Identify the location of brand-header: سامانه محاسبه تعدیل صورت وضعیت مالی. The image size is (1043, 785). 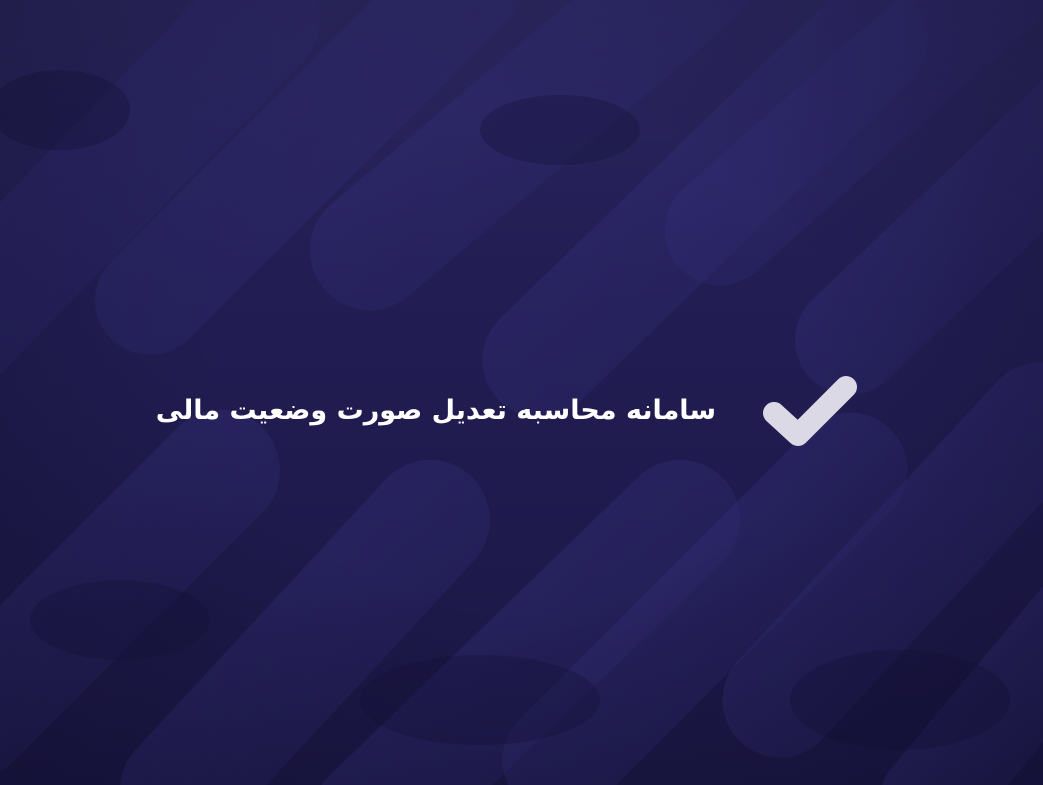
(480, 410).